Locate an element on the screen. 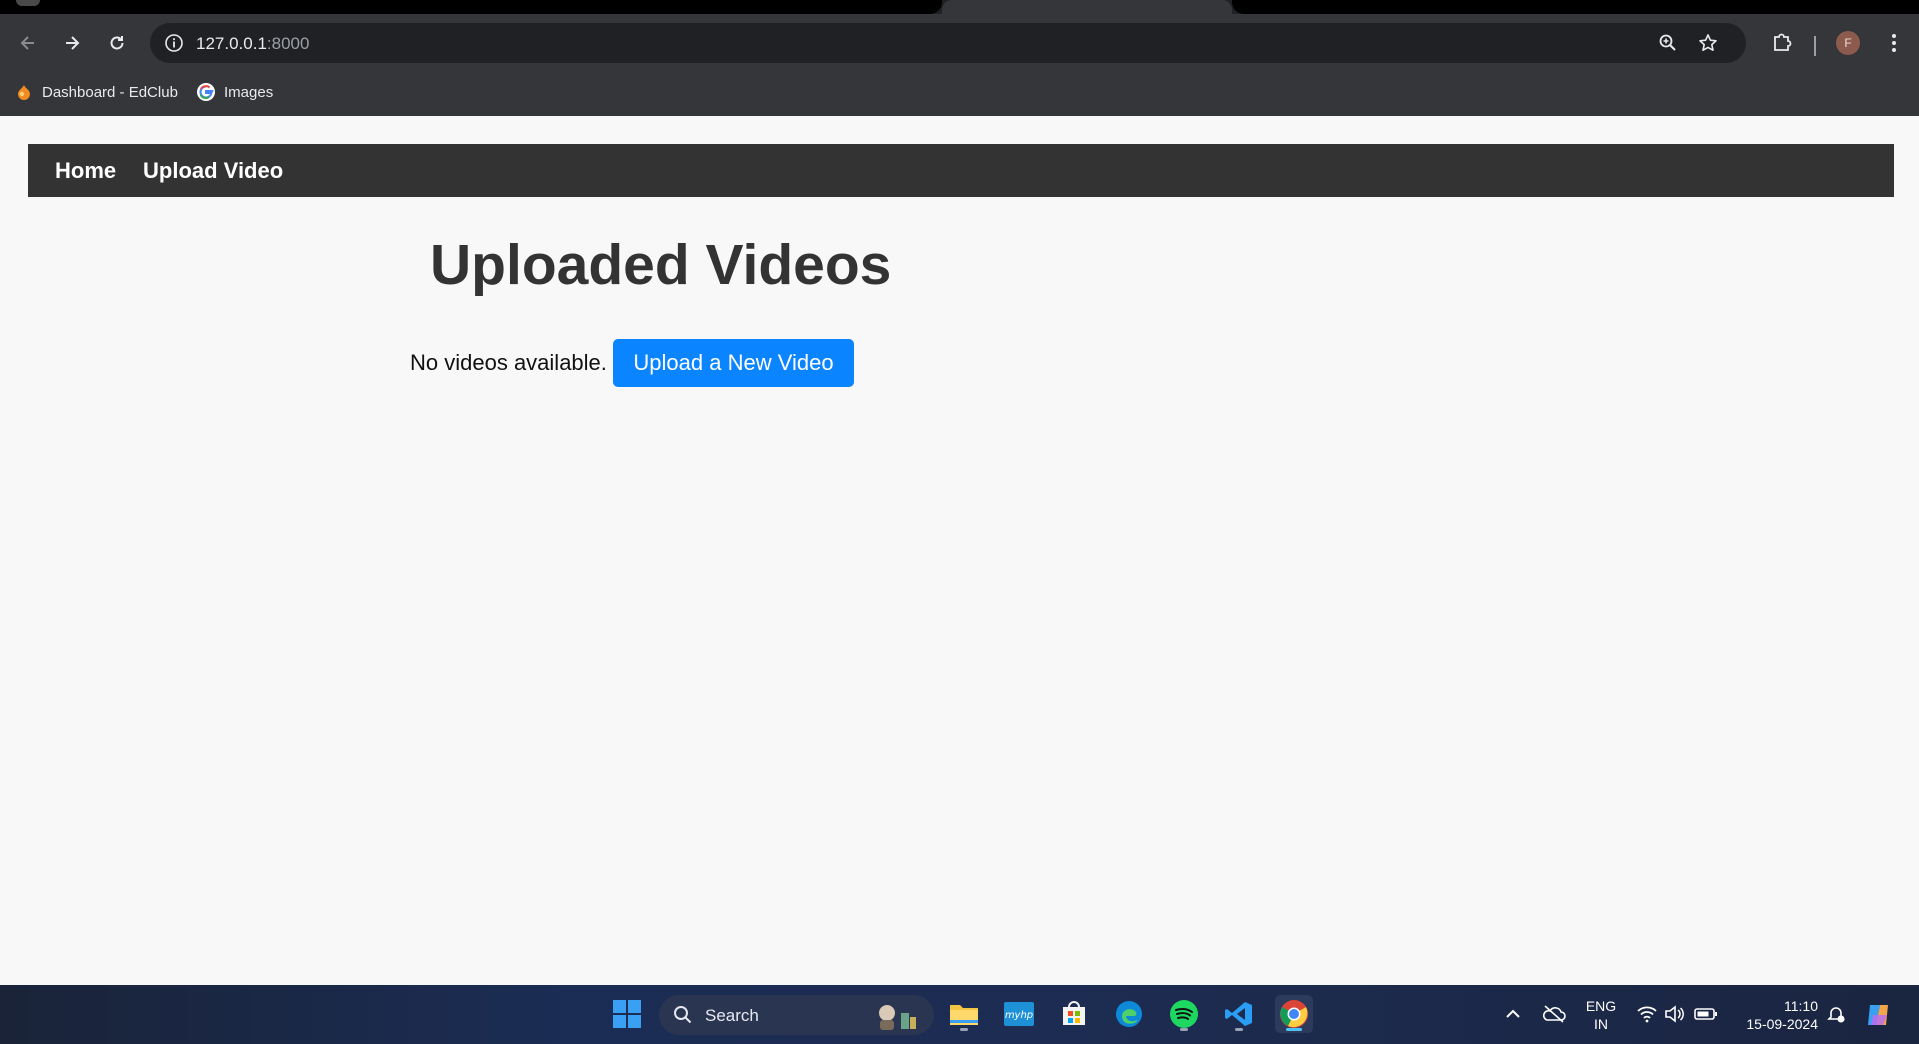 This screenshot has height=1044, width=1919. clock-time: 11:10 is located at coordinates (1801, 1006).